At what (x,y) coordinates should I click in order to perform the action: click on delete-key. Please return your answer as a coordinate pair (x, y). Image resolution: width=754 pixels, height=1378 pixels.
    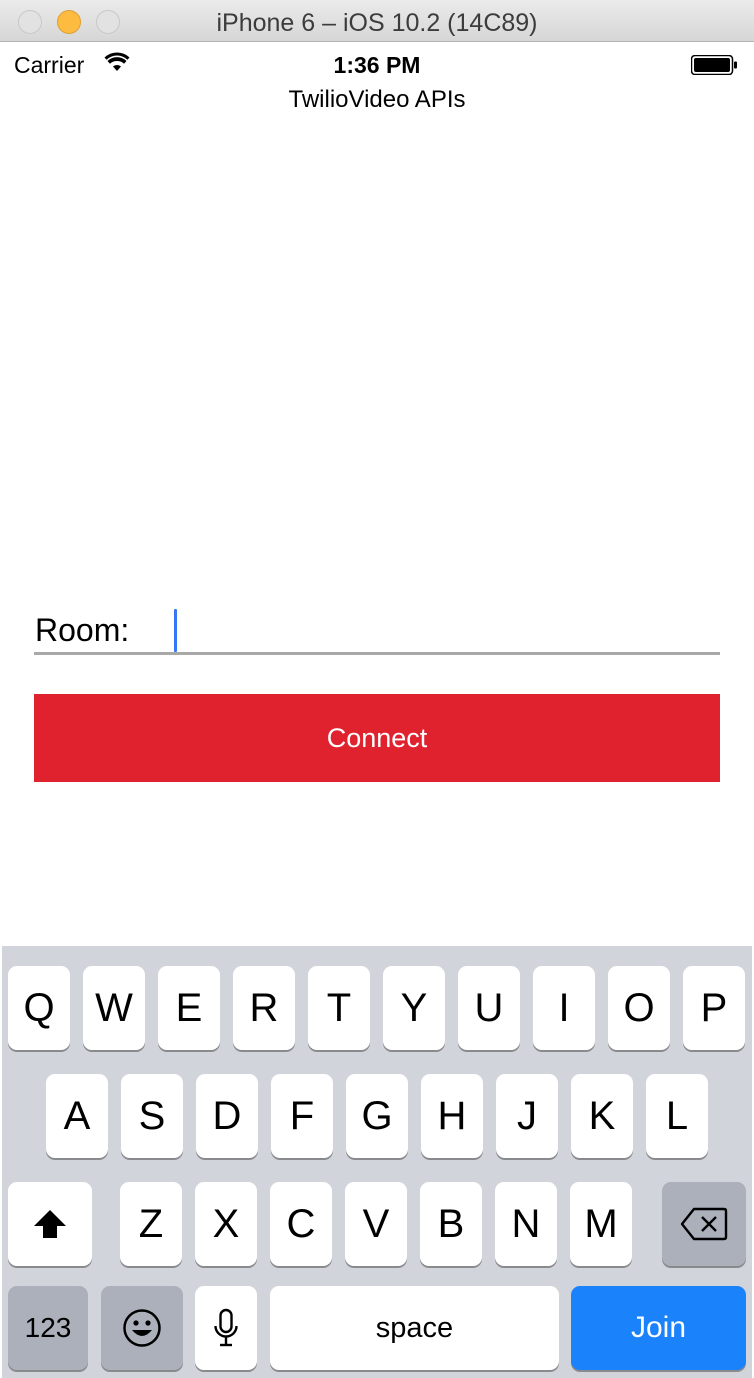
    Looking at the image, I should click on (704, 1224).